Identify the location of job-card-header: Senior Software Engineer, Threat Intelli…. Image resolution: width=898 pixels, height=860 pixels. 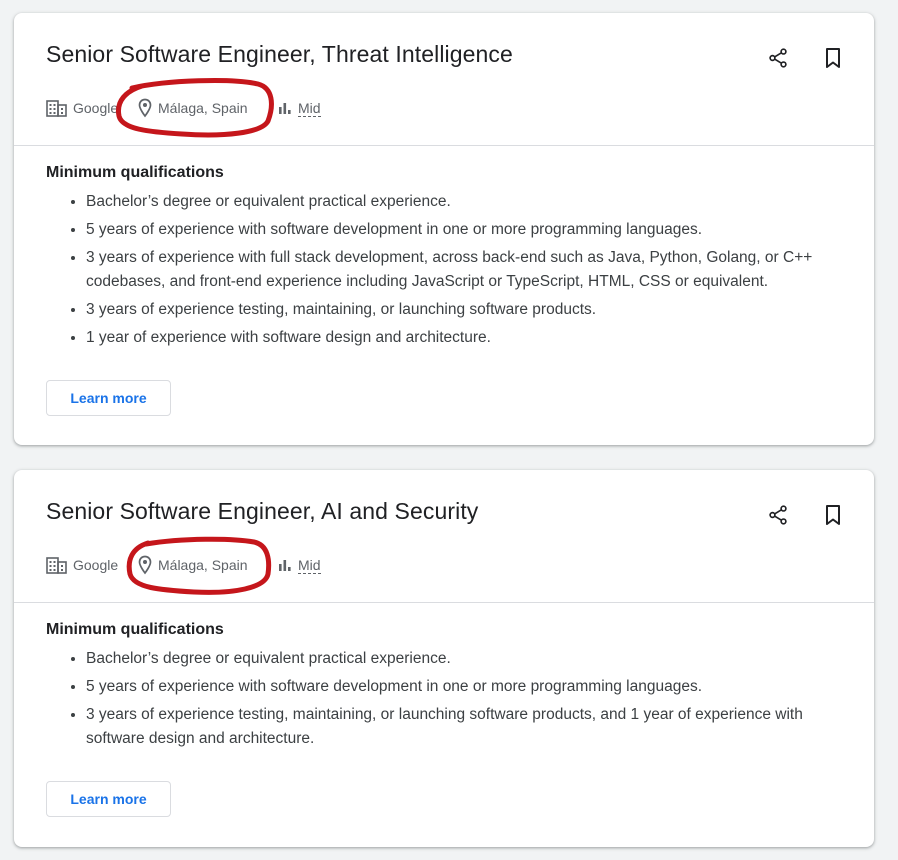
(444, 79).